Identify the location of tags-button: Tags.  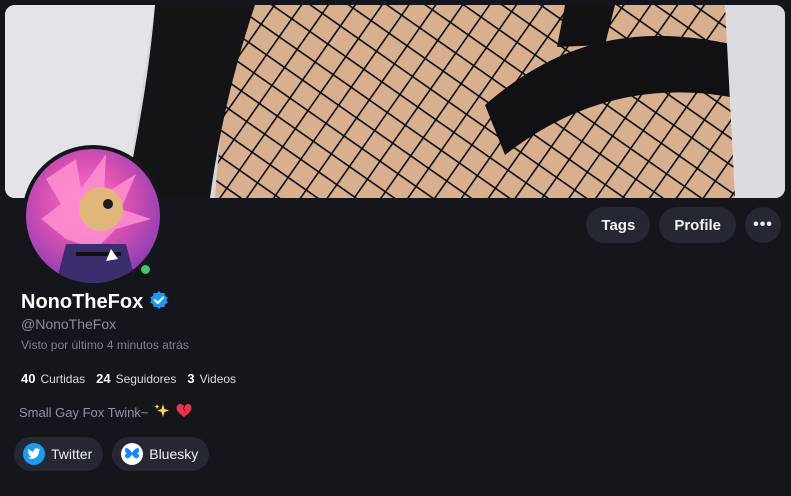
(618, 225).